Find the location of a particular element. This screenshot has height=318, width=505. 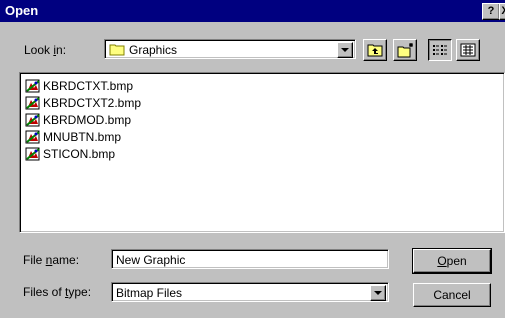

create-new-folder-icon is located at coordinates (405, 50).